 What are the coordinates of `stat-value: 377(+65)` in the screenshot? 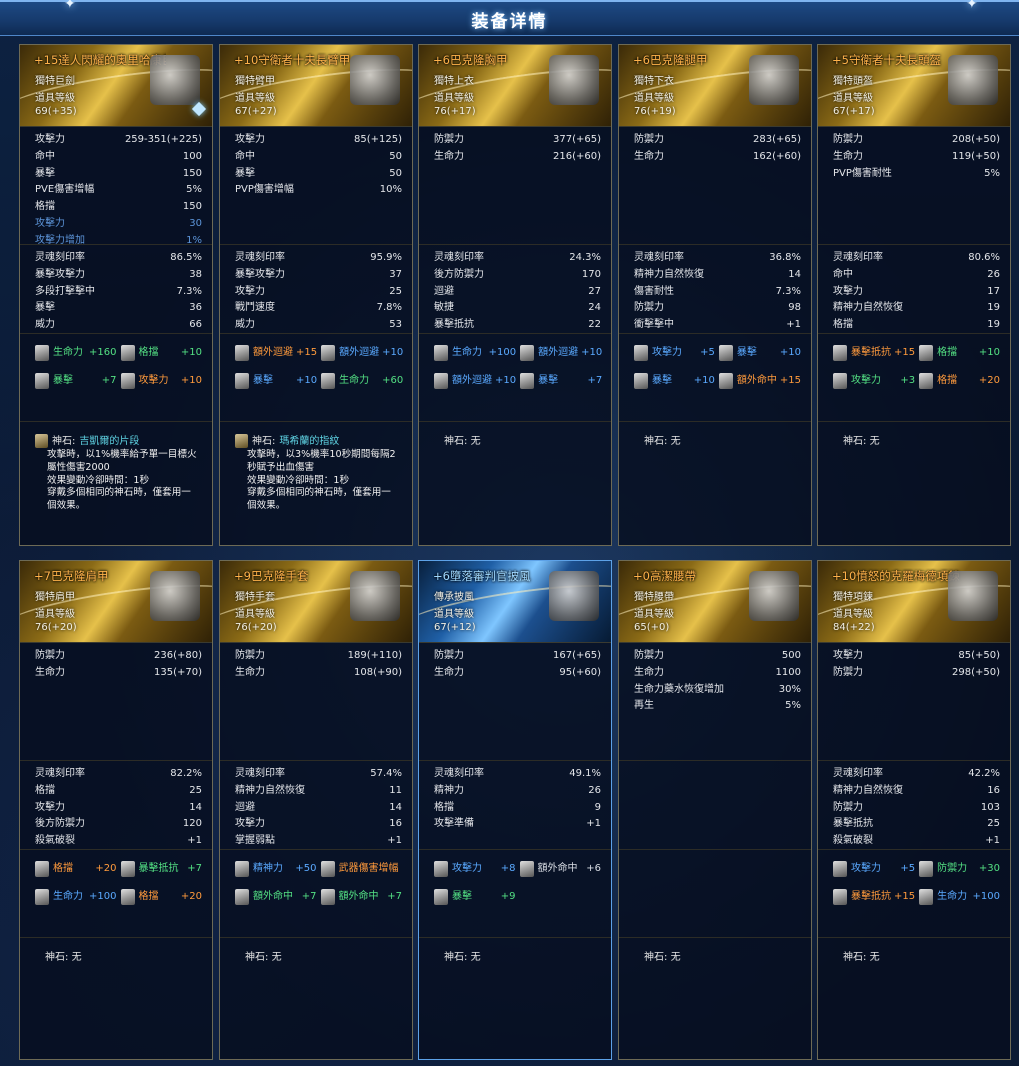 It's located at (577, 139).